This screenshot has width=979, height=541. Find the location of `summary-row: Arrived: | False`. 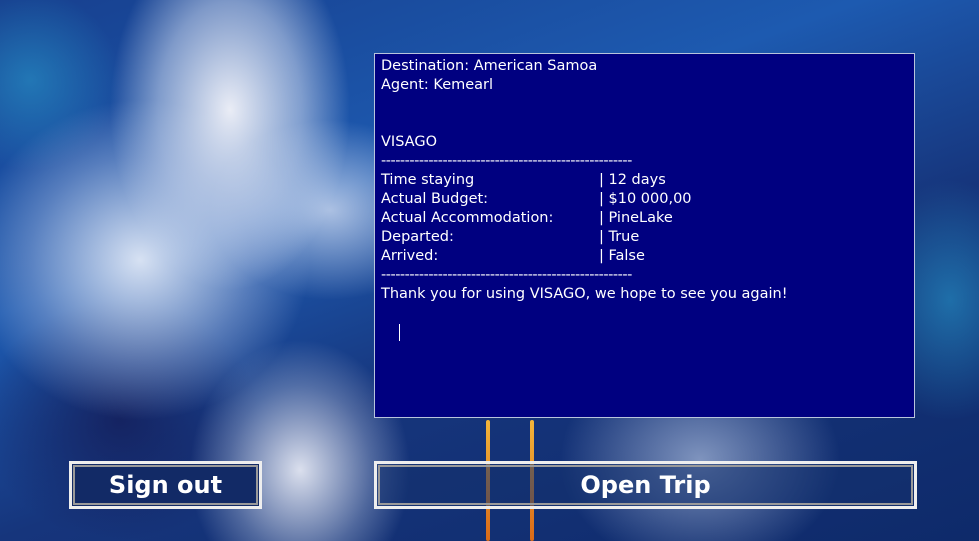

summary-row: Arrived: | False is located at coordinates (644, 256).